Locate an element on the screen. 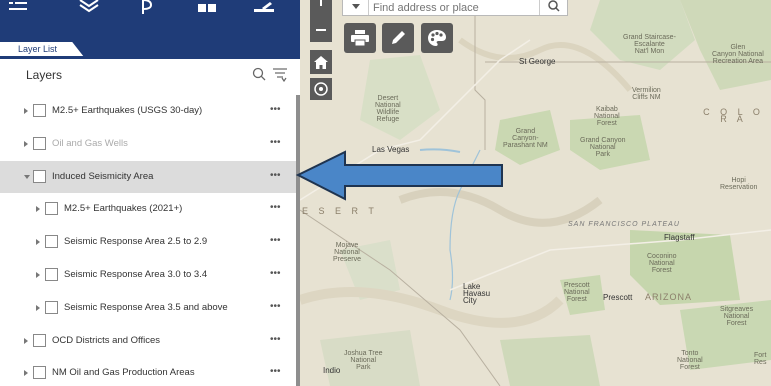 The image size is (771, 386). layer-row: Induced Seismicity Area ••• is located at coordinates (148, 176).